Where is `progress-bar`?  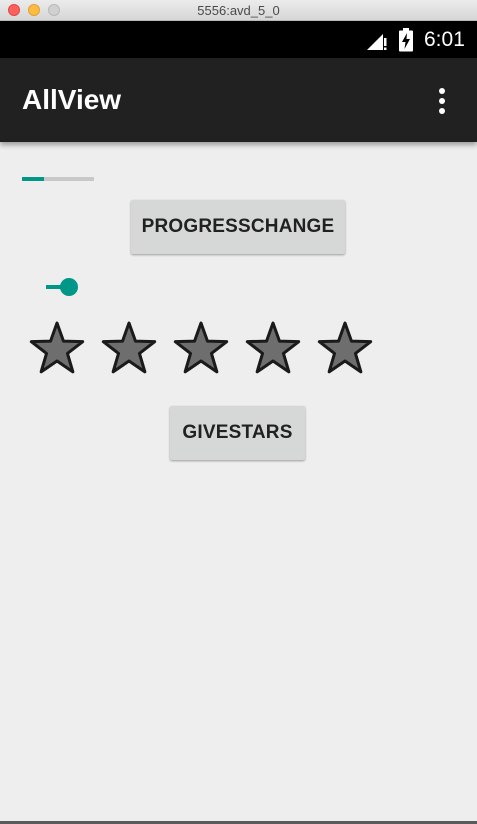
progress-bar is located at coordinates (58, 179).